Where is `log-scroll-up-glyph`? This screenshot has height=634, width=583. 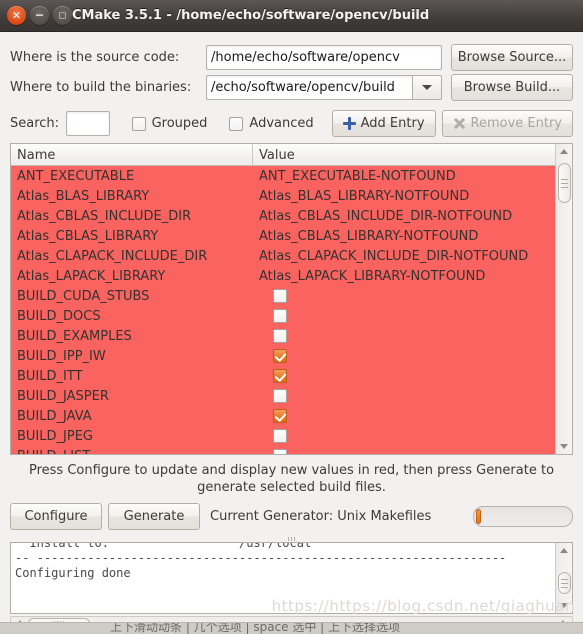
log-scroll-up-glyph is located at coordinates (564, 550).